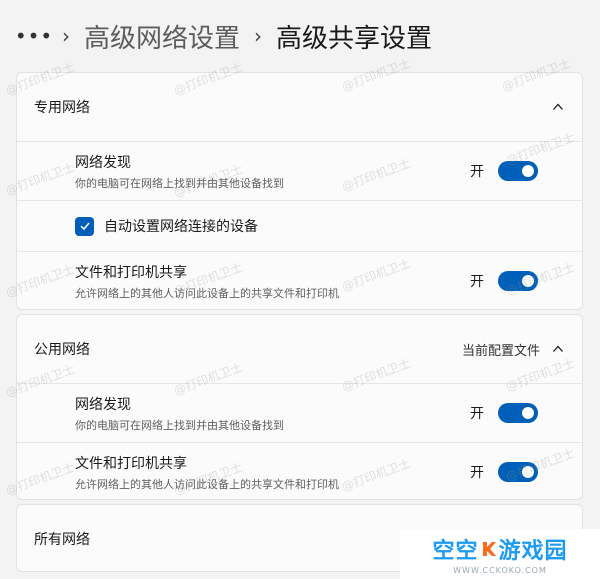 The height and width of the screenshot is (579, 600). Describe the element at coordinates (299, 471) in the screenshot. I see `public-file-sharing-row: 文件和打印机共享 允许网络上的其他人访问此设备上的共享文件和打印机 开` at that location.